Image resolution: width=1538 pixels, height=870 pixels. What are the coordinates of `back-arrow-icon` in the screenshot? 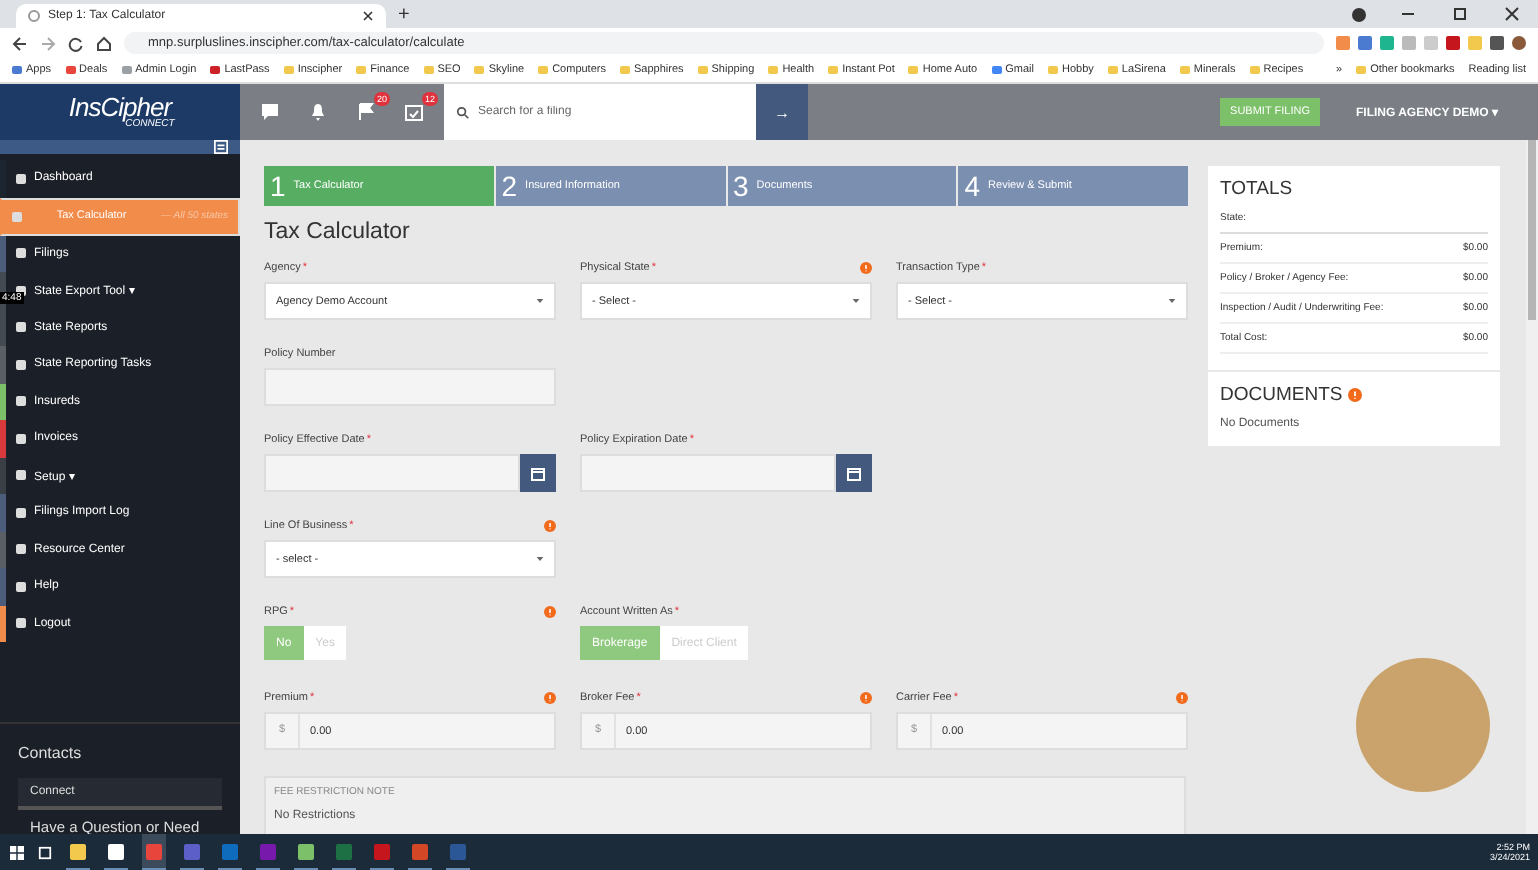 It's located at (20, 43).